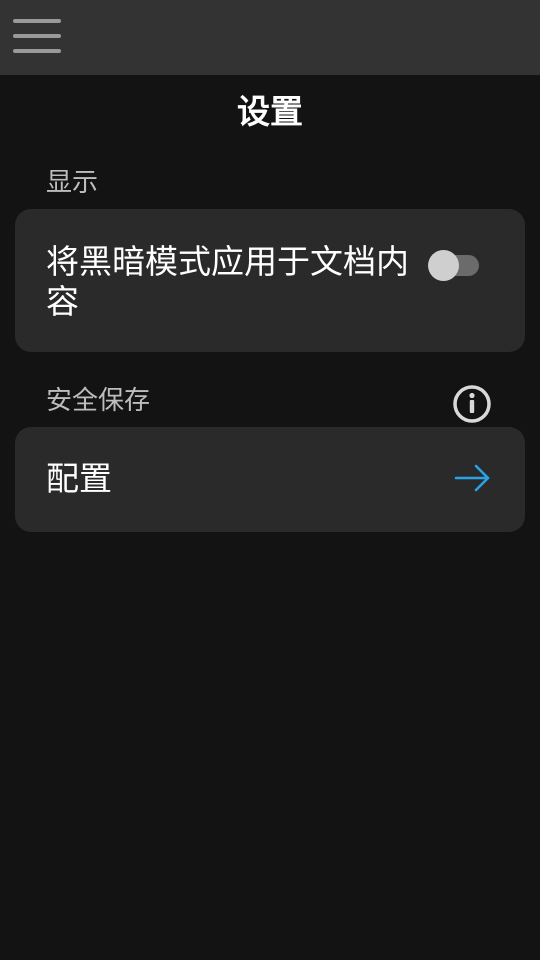  I want to click on dark-mode-toggle, so click(455, 266).